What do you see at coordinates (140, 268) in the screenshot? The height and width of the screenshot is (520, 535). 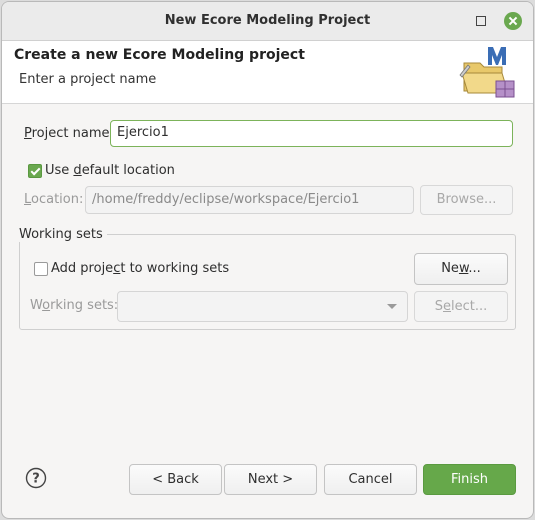 I see `add-to-working-sets-label: Add project to working sets` at bounding box center [140, 268].